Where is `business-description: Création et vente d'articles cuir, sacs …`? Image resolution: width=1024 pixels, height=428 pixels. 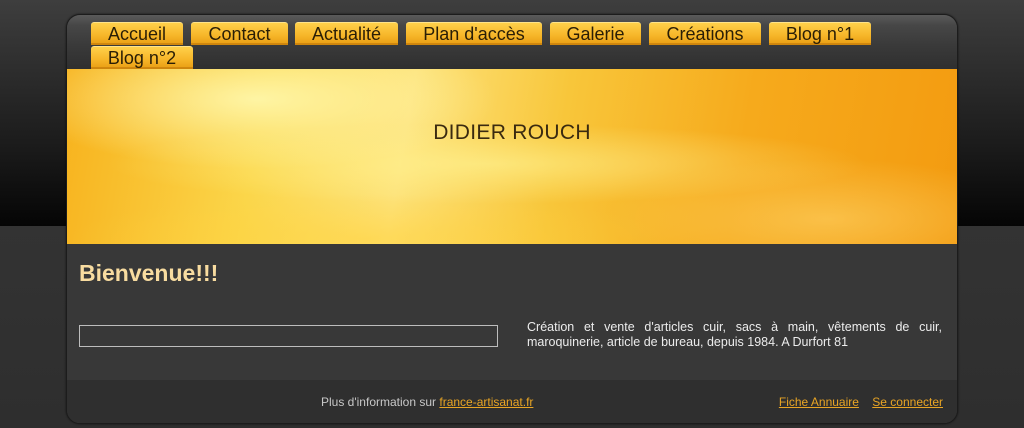
business-description: Création et vente d'articles cuir, sacs … is located at coordinates (734, 334).